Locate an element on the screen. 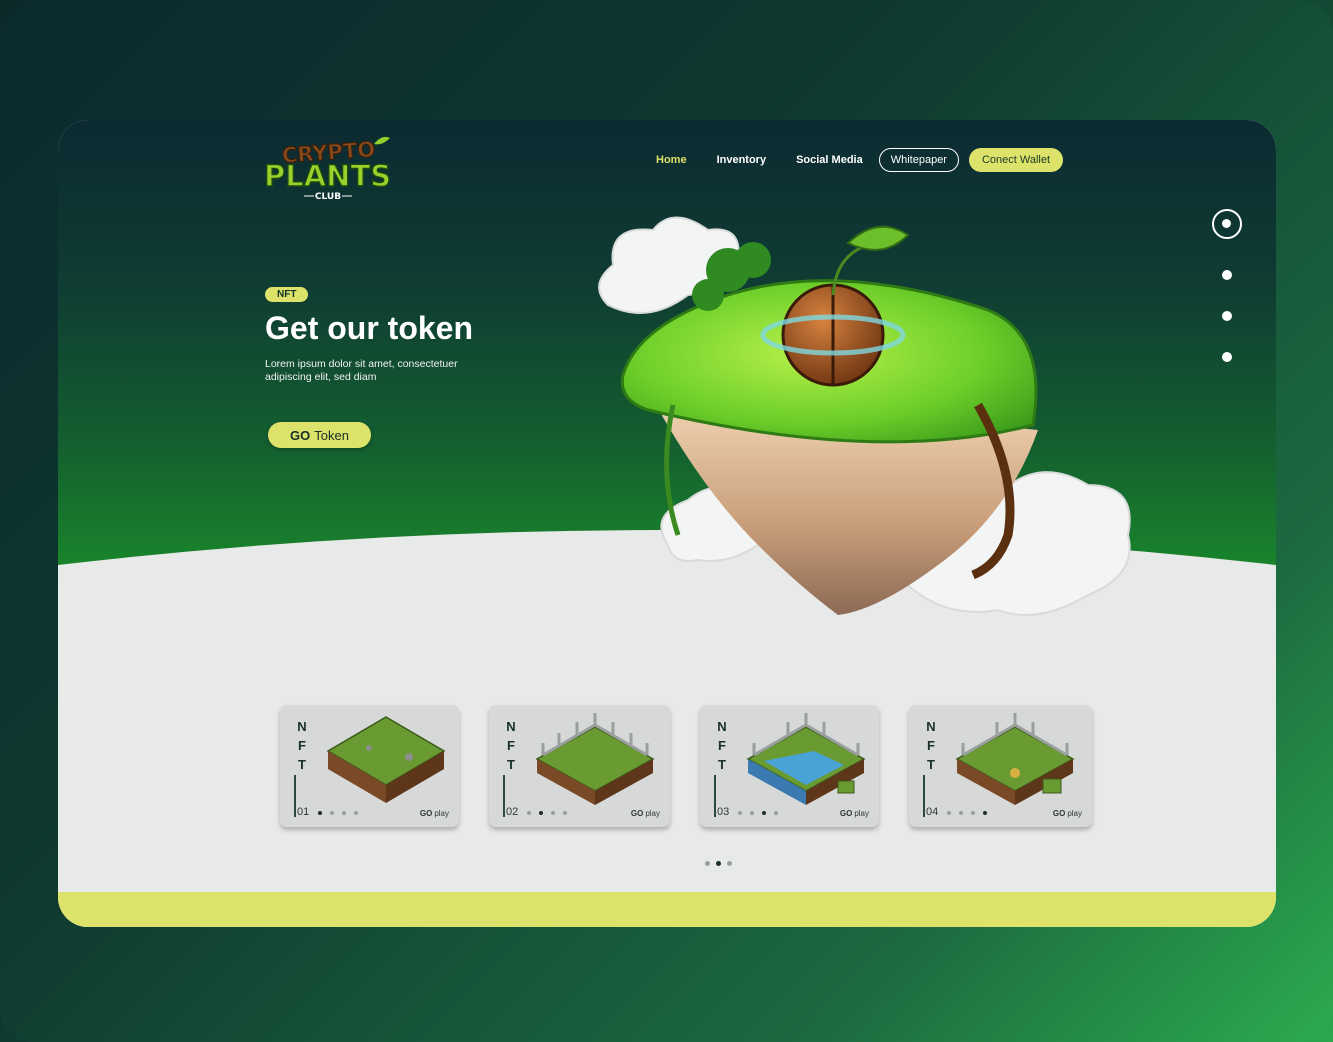 The height and width of the screenshot is (1042, 1333). nft-badge: NFT is located at coordinates (287, 294).